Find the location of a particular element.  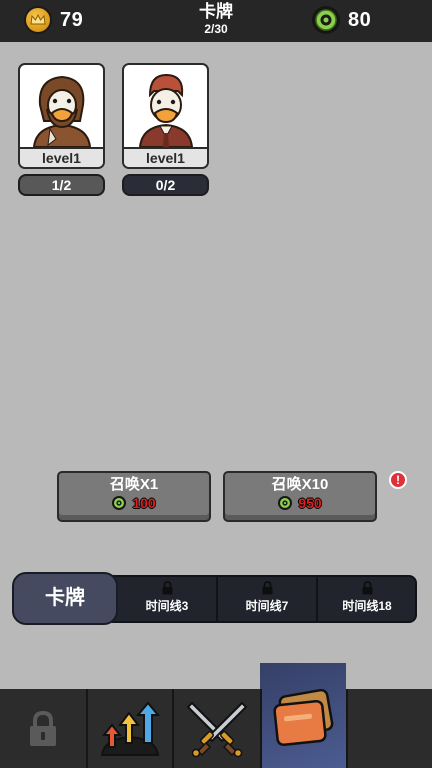

card-progress: 1/2 is located at coordinates (61, 185).